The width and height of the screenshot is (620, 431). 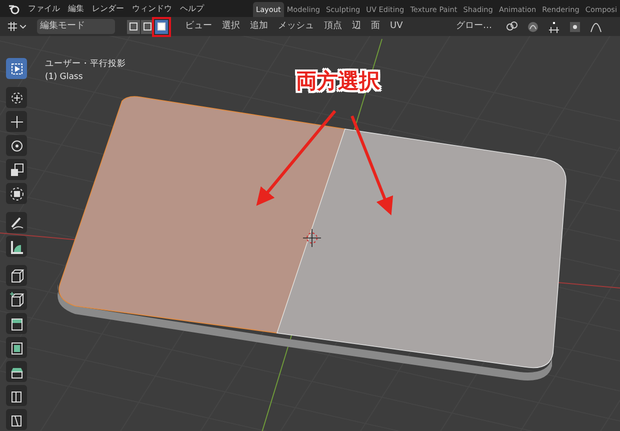 What do you see at coordinates (64, 77) in the screenshot?
I see `object-name: (1) Glass` at bounding box center [64, 77].